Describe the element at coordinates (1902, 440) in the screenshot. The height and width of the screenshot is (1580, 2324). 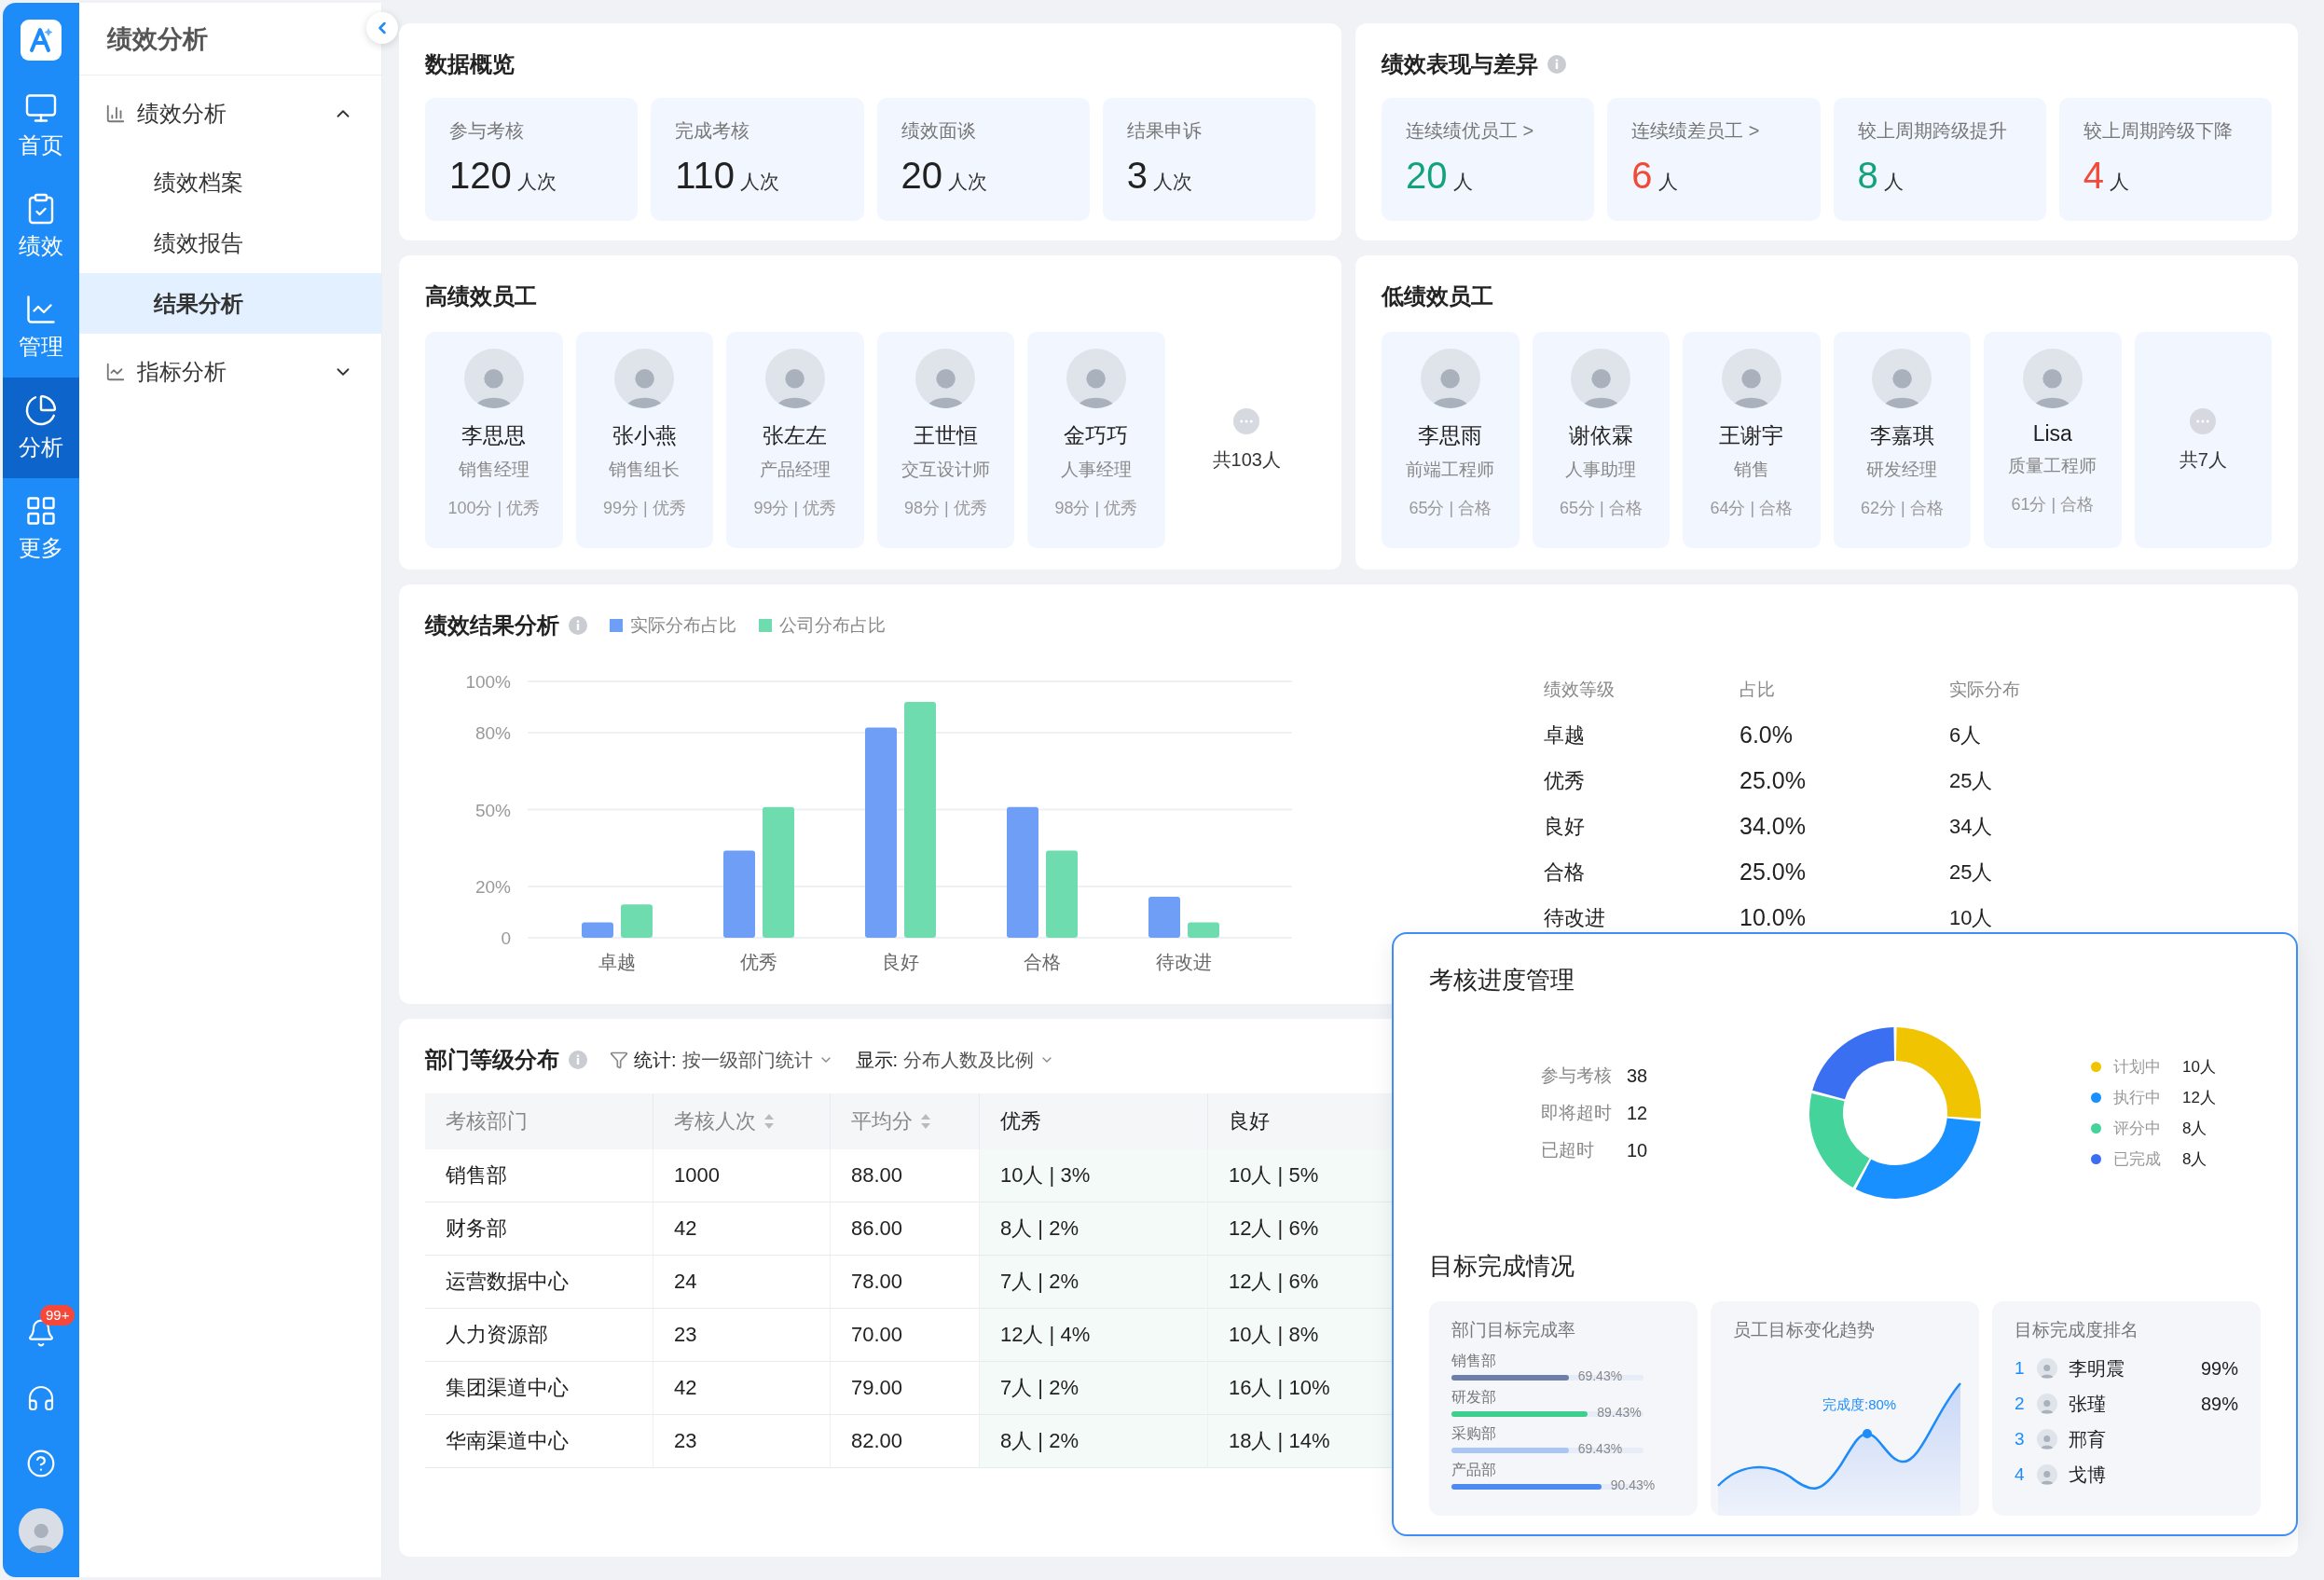
I see `employee-card: 李嘉琪 研发经理 62分 | 合格` at that location.